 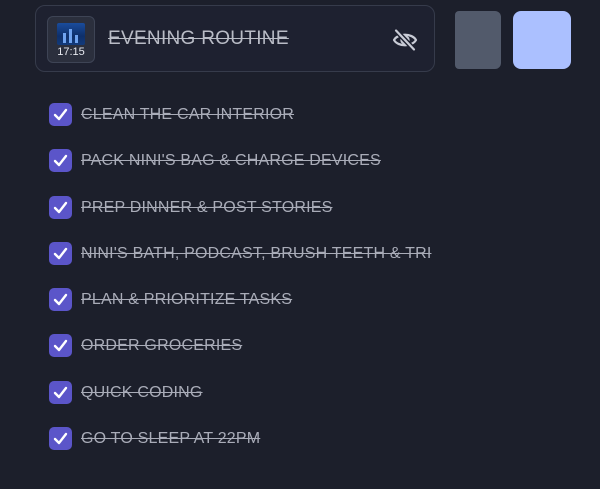 What do you see at coordinates (162, 346) in the screenshot?
I see `task-label: ORDER GROCERIES` at bounding box center [162, 346].